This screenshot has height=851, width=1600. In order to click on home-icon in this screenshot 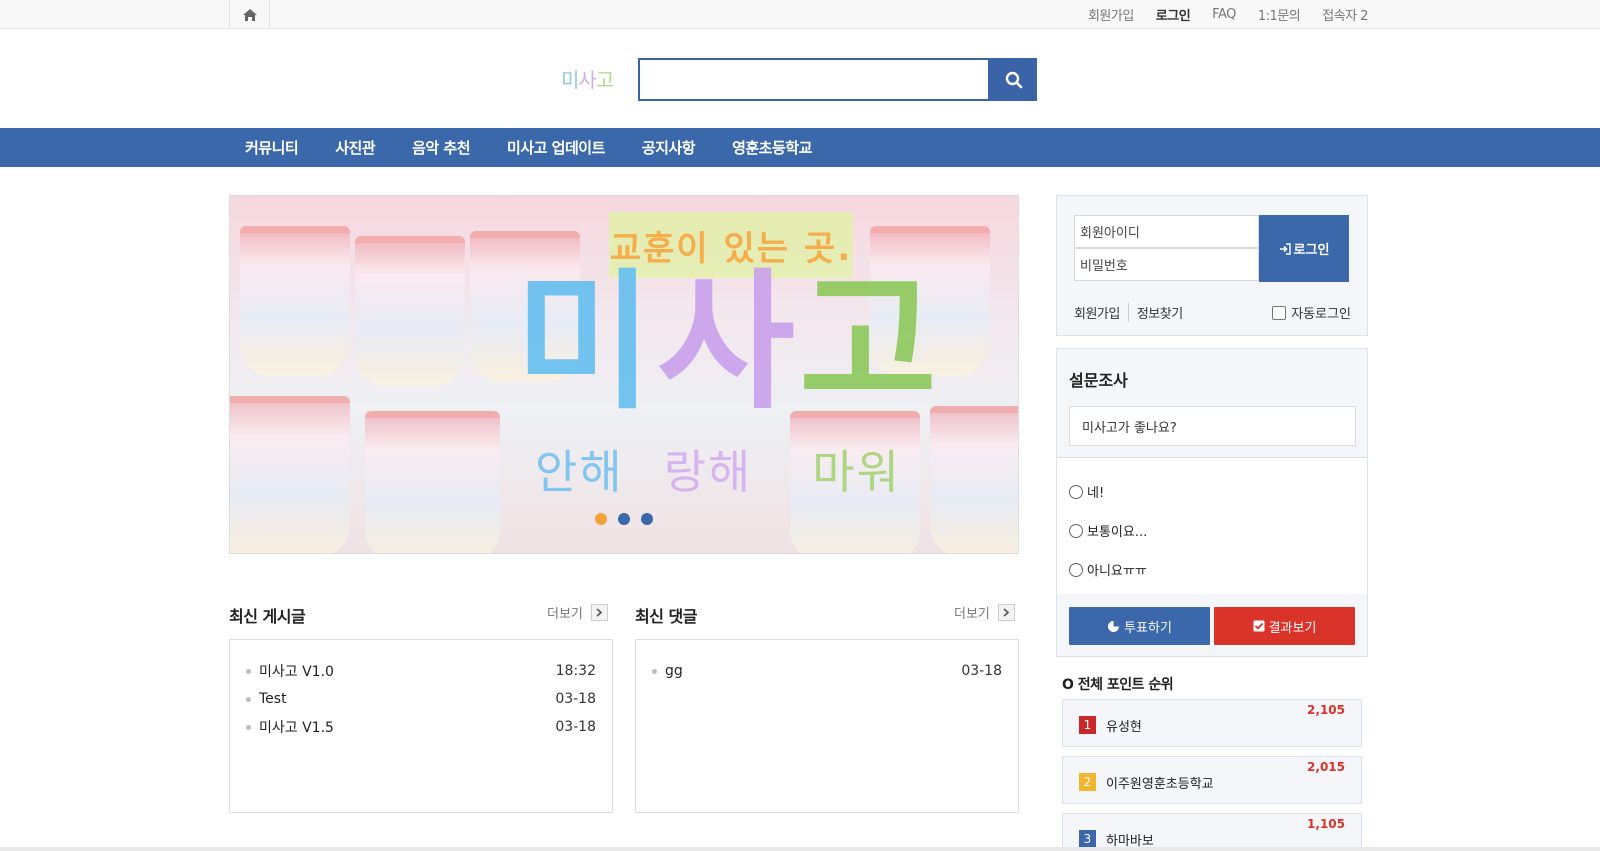, I will do `click(249, 14)`.